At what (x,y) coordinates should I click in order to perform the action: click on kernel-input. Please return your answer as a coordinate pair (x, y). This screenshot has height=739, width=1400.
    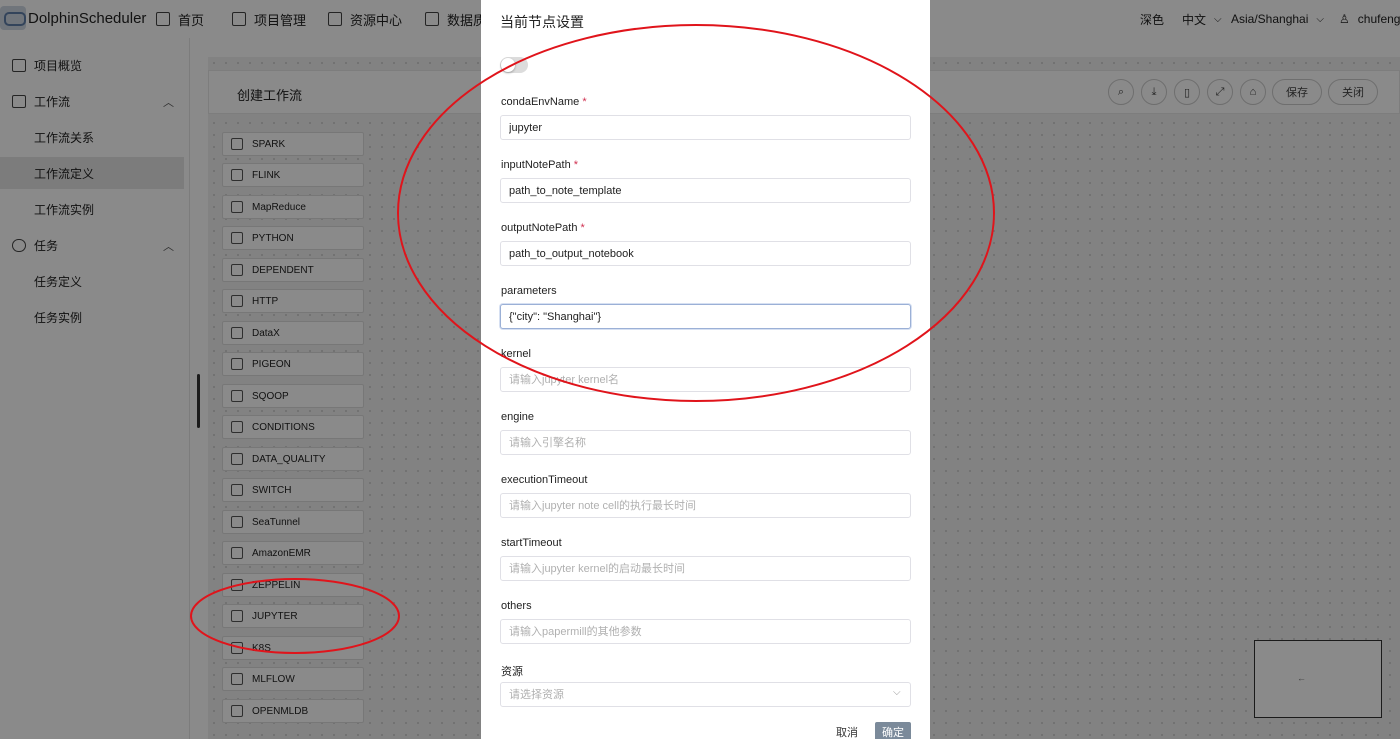
    Looking at the image, I should click on (705, 379).